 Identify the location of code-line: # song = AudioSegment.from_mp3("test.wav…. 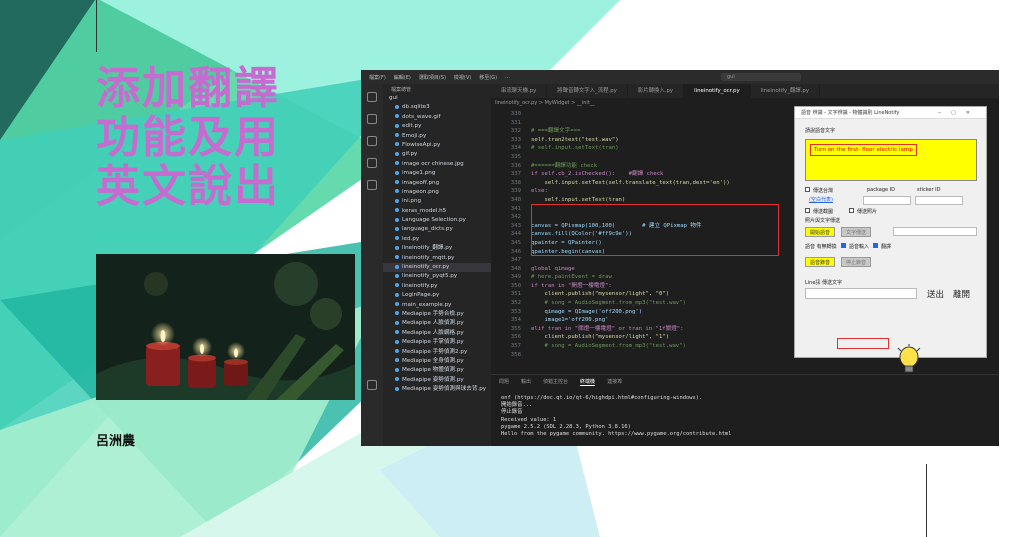
(608, 346).